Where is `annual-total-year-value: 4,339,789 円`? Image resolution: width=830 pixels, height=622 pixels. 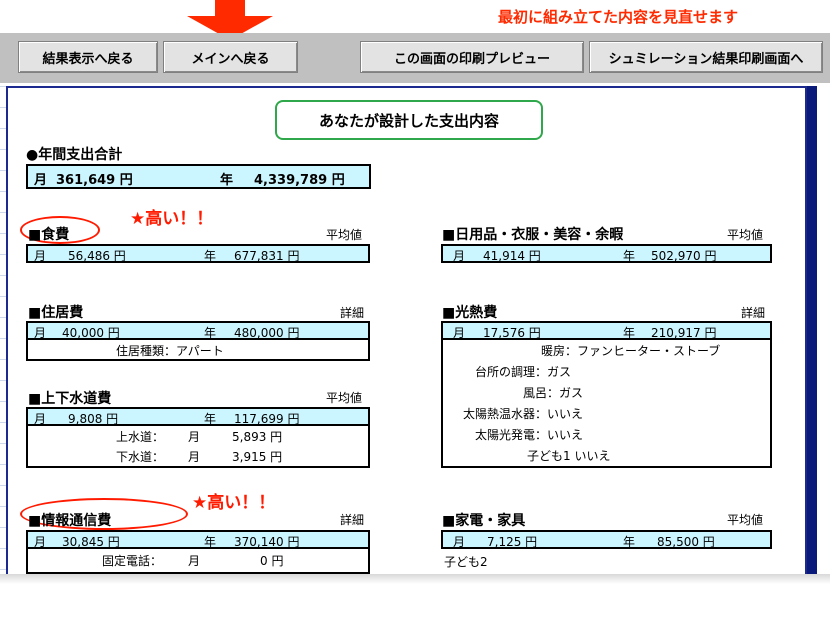
annual-total-year-value: 4,339,789 円 is located at coordinates (299, 180).